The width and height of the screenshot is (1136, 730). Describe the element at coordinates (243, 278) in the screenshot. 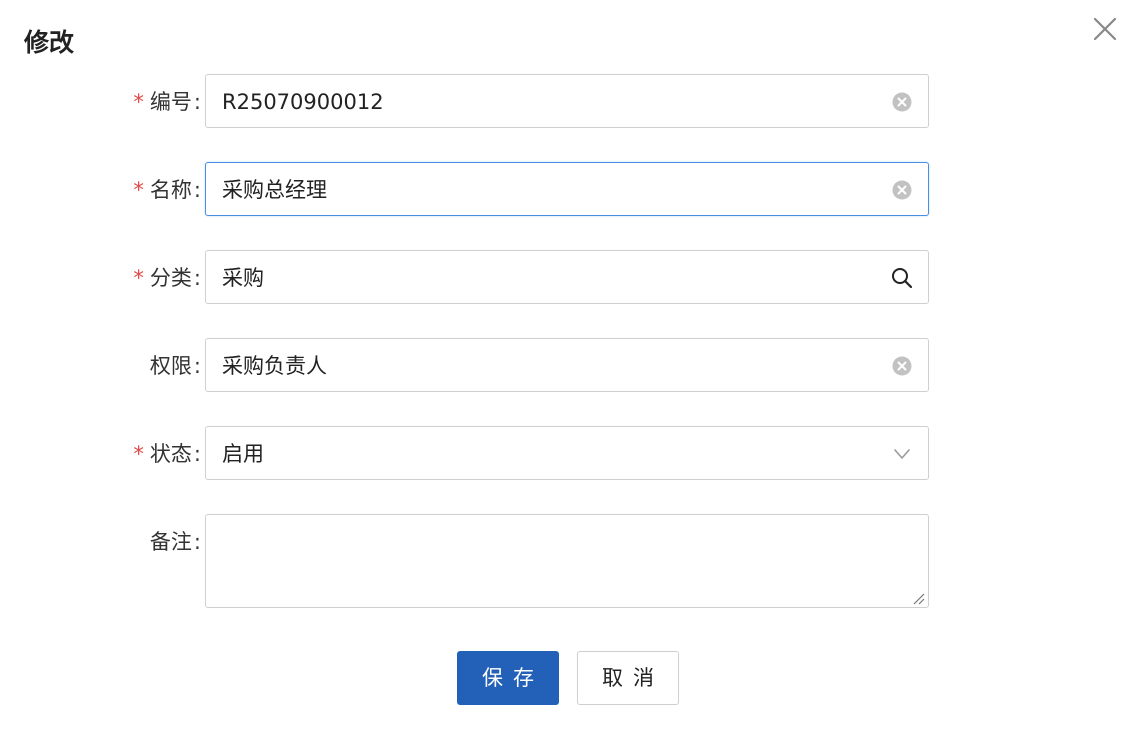

I see `category-value: 采购` at that location.